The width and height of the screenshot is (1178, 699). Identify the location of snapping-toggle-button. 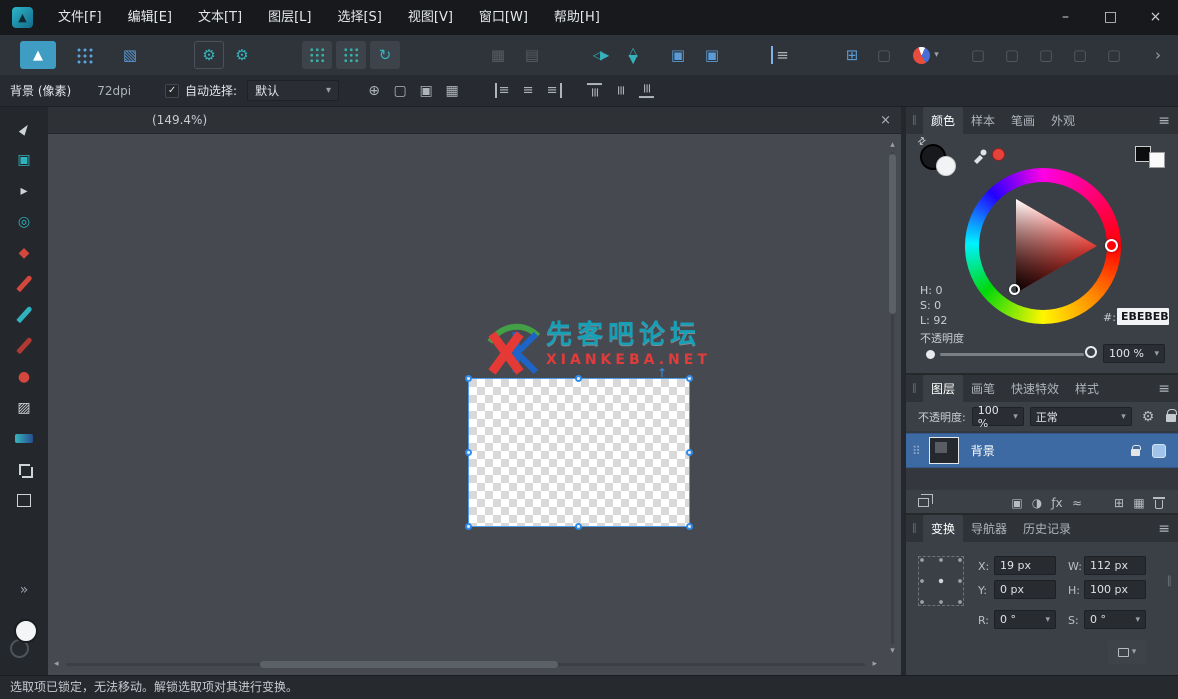
(317, 55).